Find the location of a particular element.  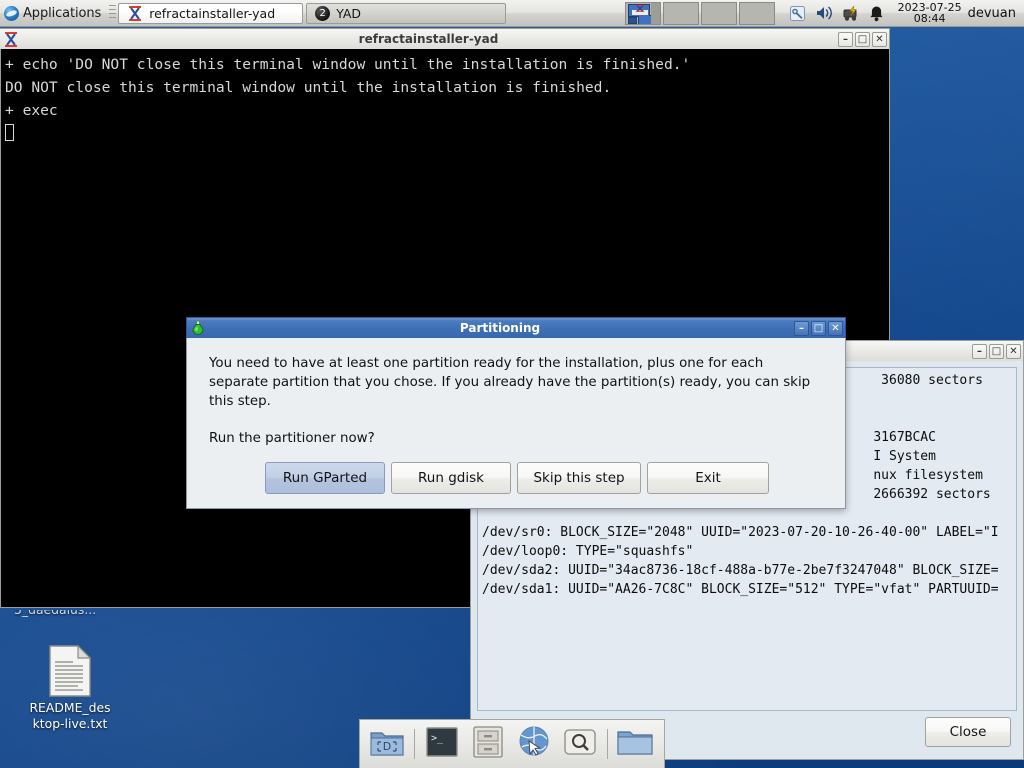

dock-item-folder is located at coordinates (635, 744).